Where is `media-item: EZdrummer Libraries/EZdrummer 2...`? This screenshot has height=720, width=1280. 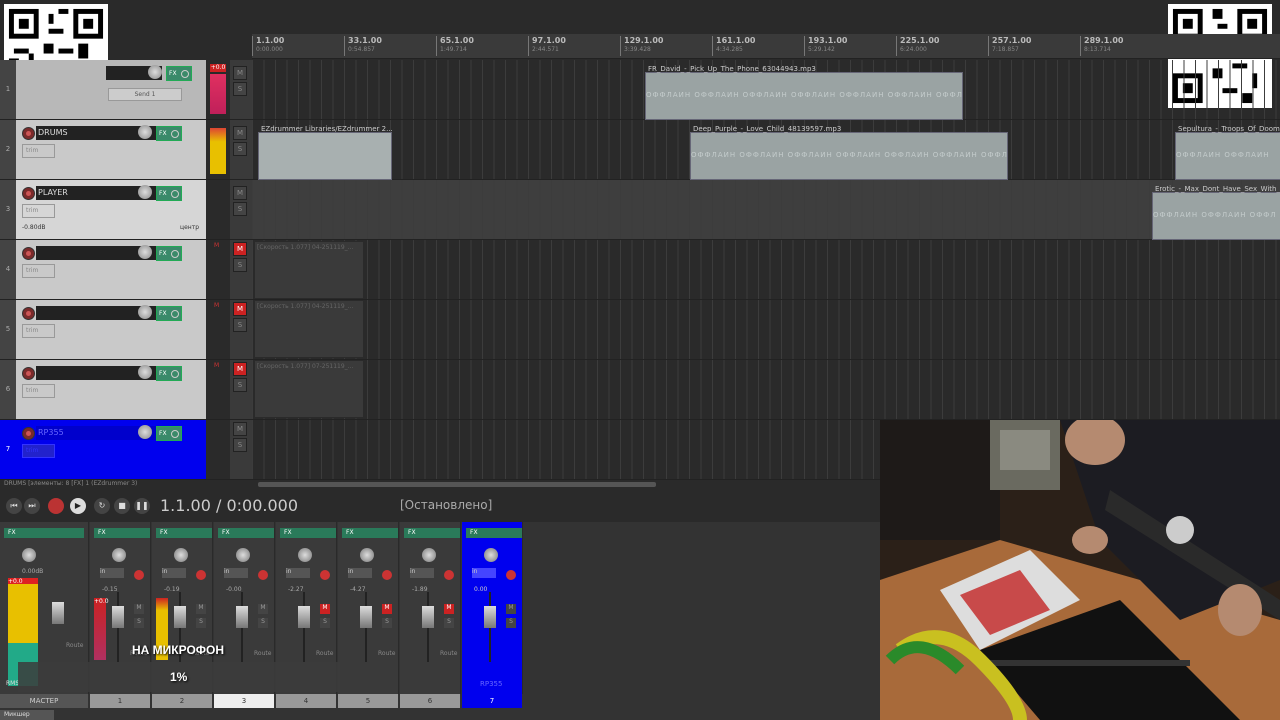
media-item: EZdrummer Libraries/EZdrummer 2... is located at coordinates (325, 152).